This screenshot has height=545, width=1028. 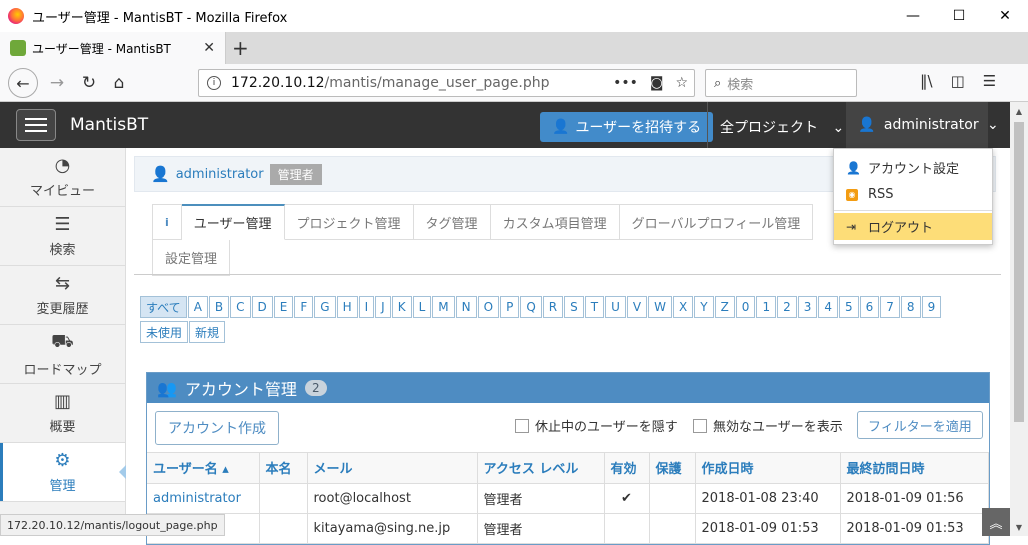 I want to click on letter-filter-item: 未使用, so click(x=164, y=332).